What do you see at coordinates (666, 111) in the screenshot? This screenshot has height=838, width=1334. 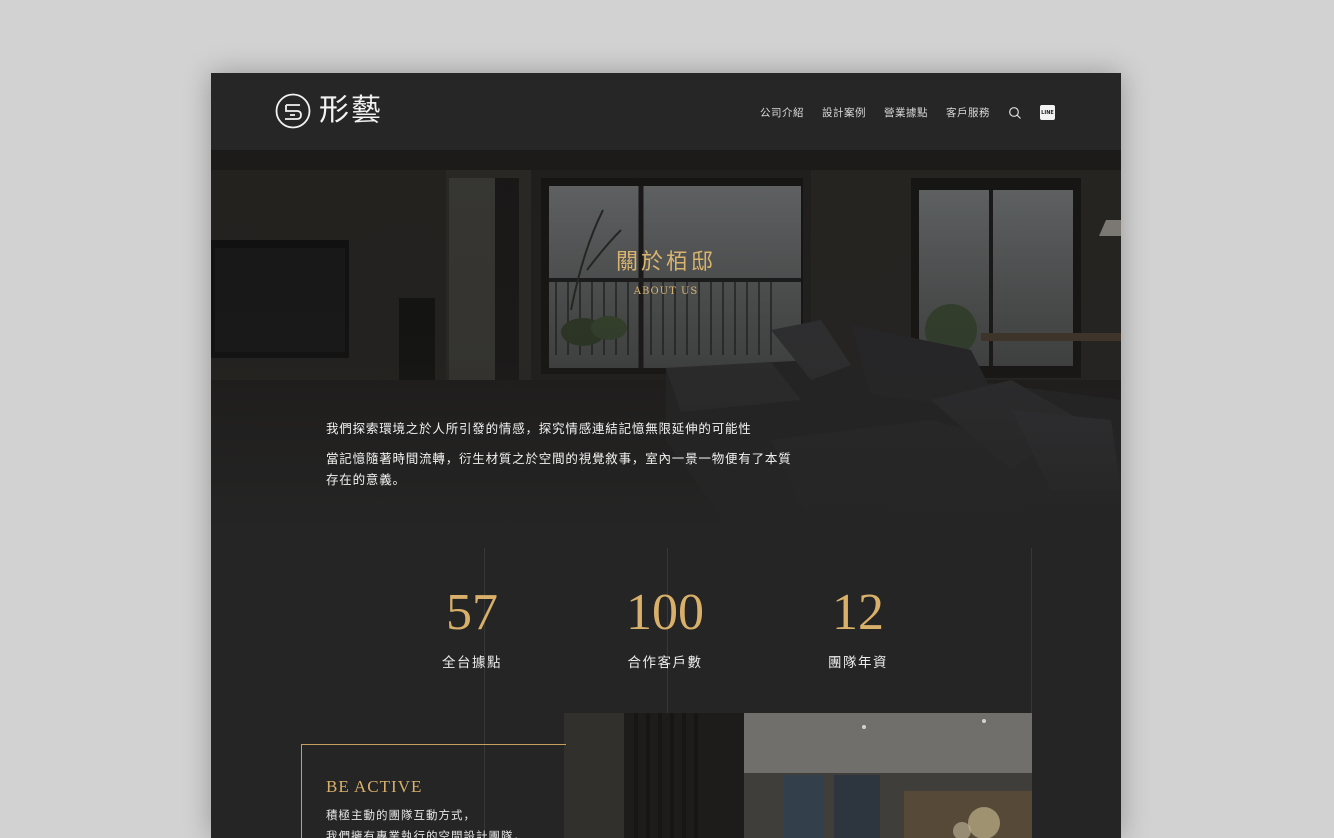 I see `header-nav: 形藝 公司介紹 設計案例 營業據點 客戶服務 LINE` at bounding box center [666, 111].